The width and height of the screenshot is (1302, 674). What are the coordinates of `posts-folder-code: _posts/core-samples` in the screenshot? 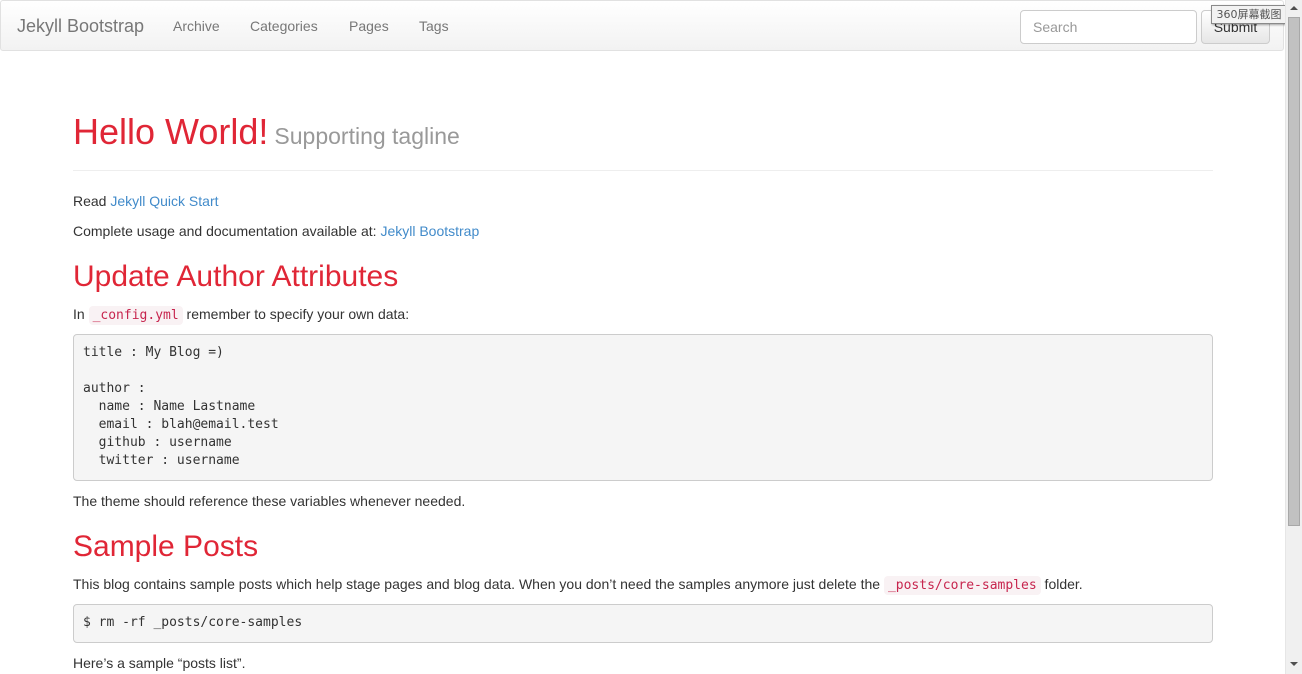 It's located at (962, 585).